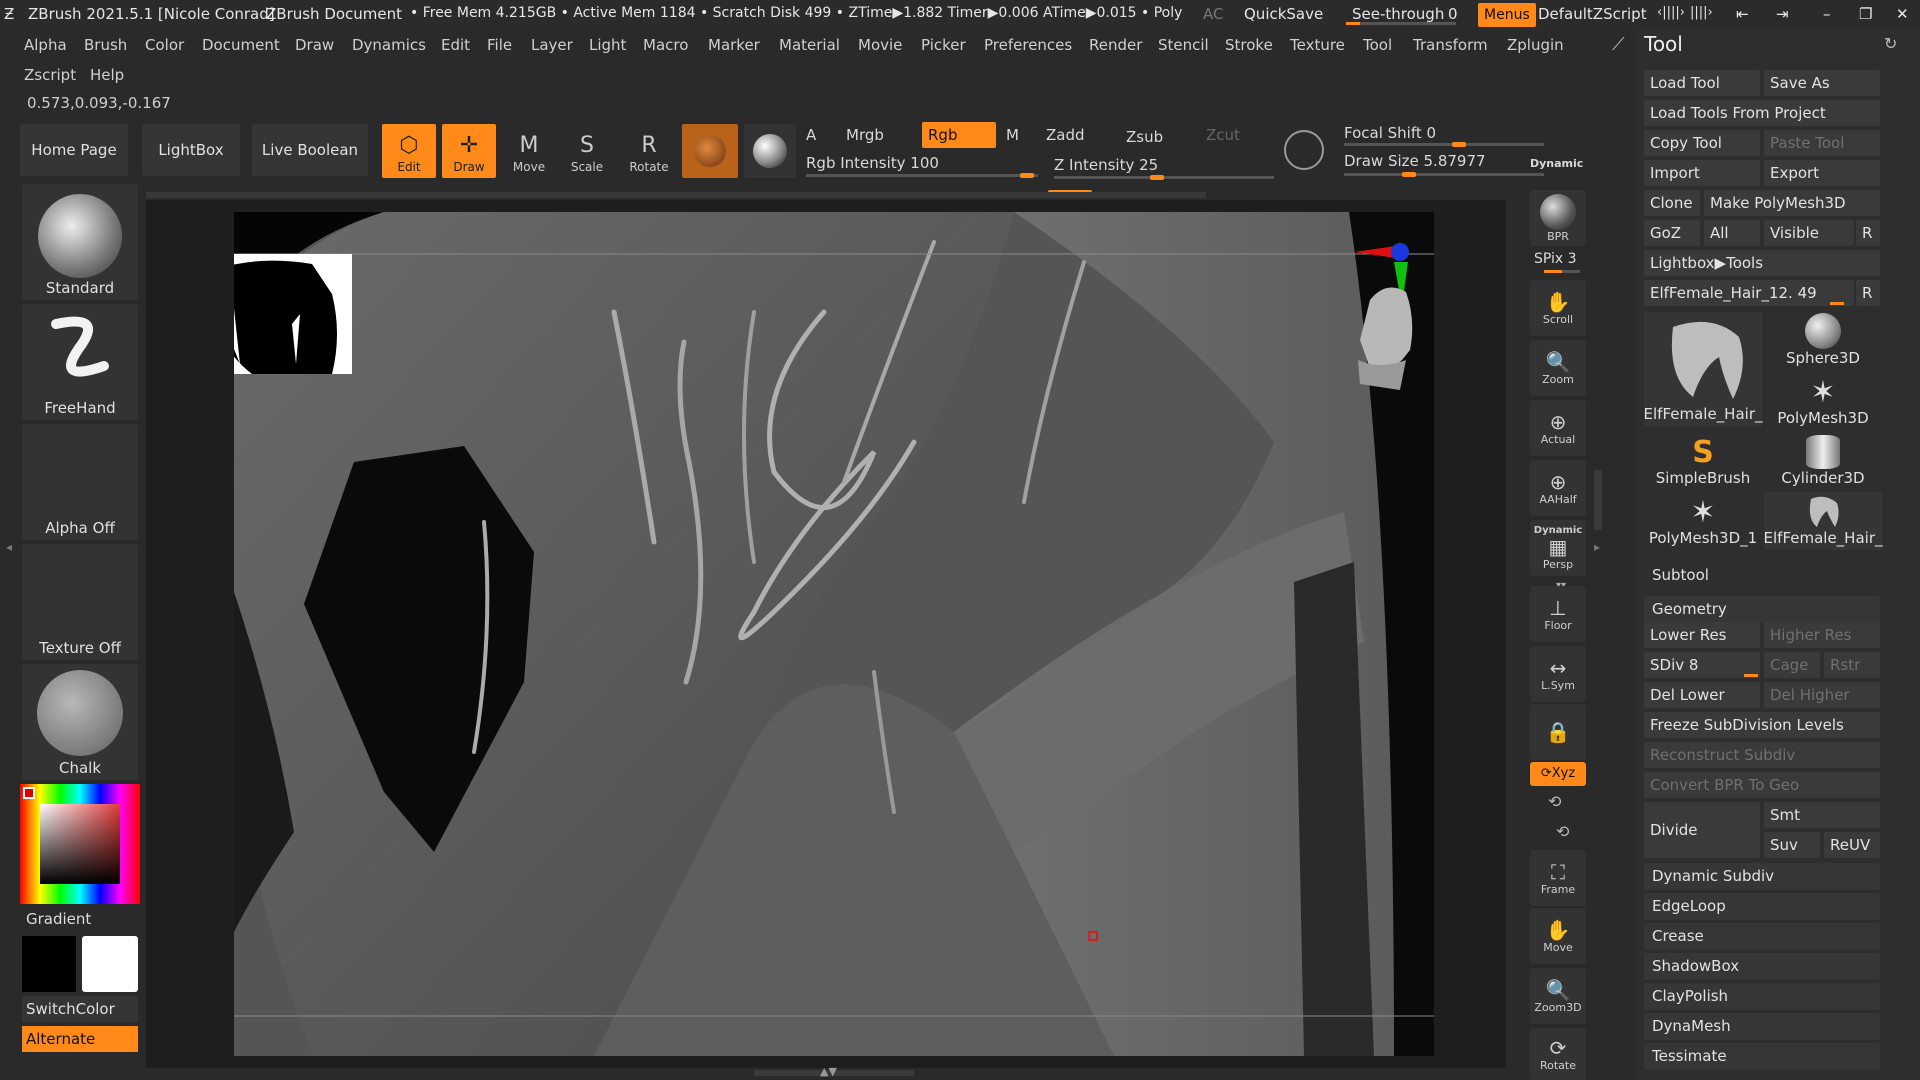 The image size is (1920, 1080). What do you see at coordinates (1558, 674) in the screenshot?
I see `local-symmetry-button: ↔ L.Sym` at bounding box center [1558, 674].